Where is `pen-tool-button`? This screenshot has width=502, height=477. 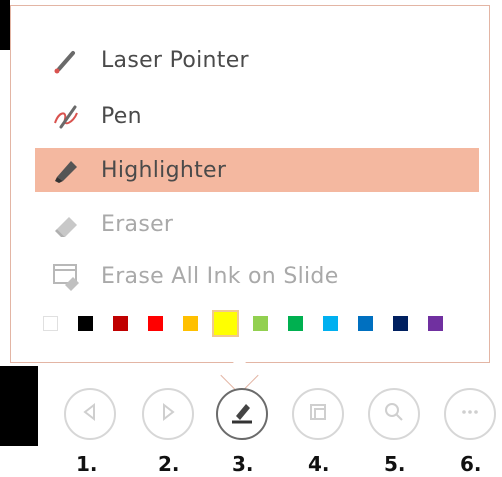
pen-tool-button is located at coordinates (242, 414).